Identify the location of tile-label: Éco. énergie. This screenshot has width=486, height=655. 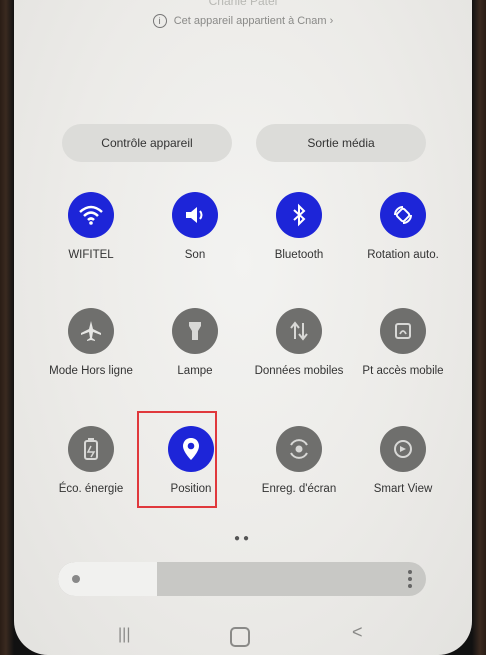
(91, 489).